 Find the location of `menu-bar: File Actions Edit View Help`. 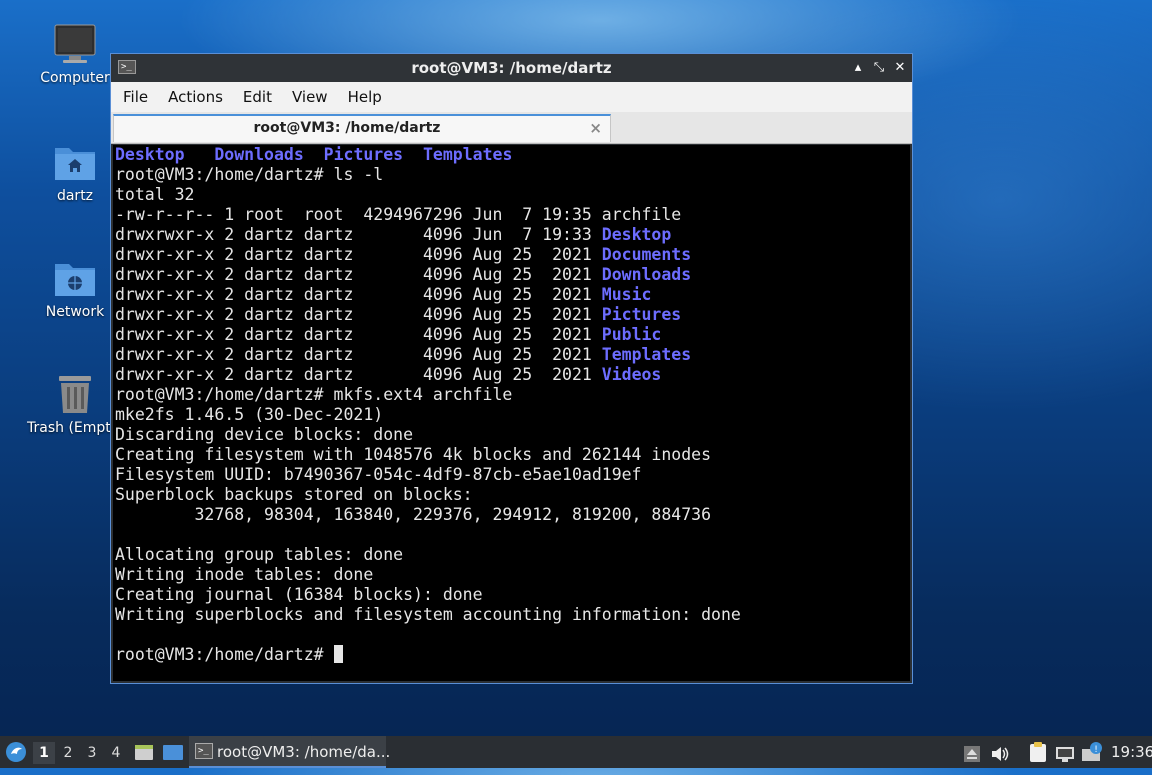

menu-bar: File Actions Edit View Help is located at coordinates (511, 97).